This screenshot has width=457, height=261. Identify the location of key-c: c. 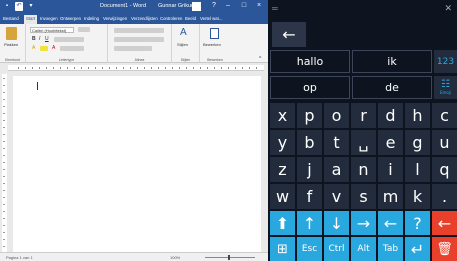
(444, 115).